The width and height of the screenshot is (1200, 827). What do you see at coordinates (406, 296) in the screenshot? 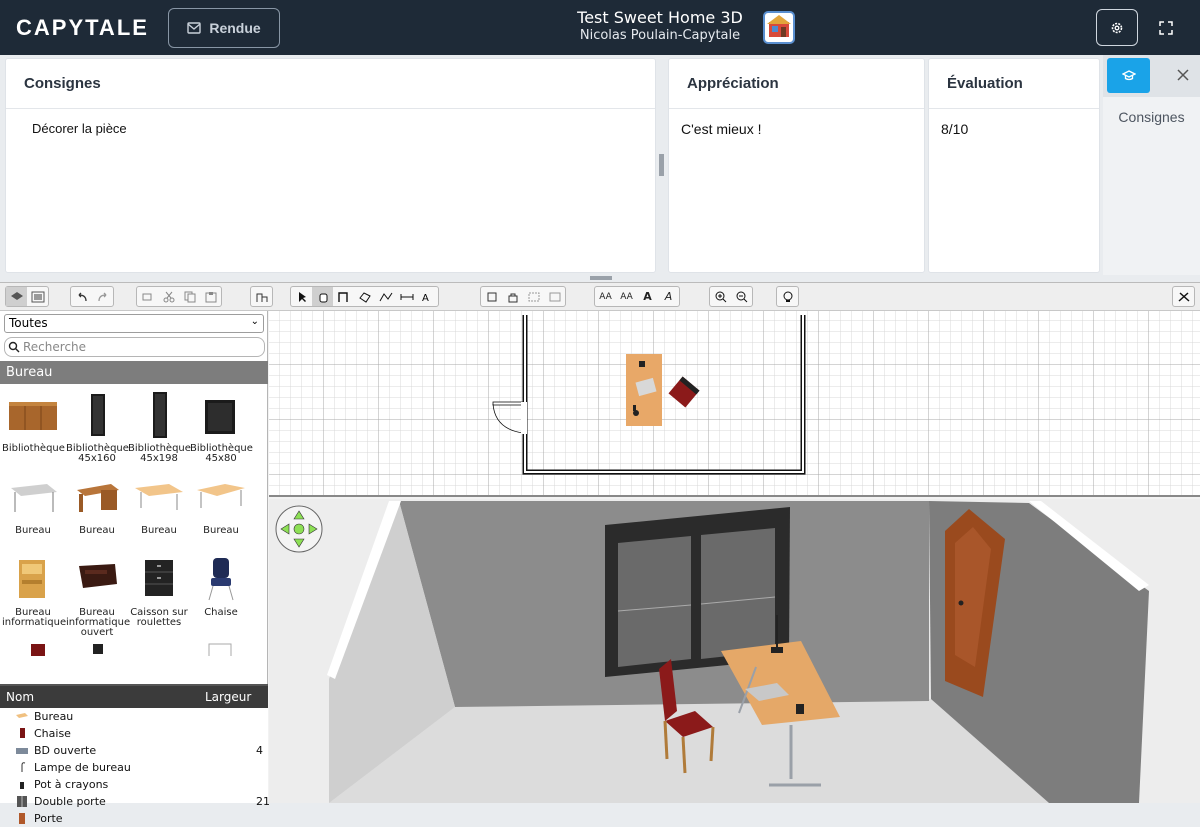
I see `create-dimensions-button` at bounding box center [406, 296].